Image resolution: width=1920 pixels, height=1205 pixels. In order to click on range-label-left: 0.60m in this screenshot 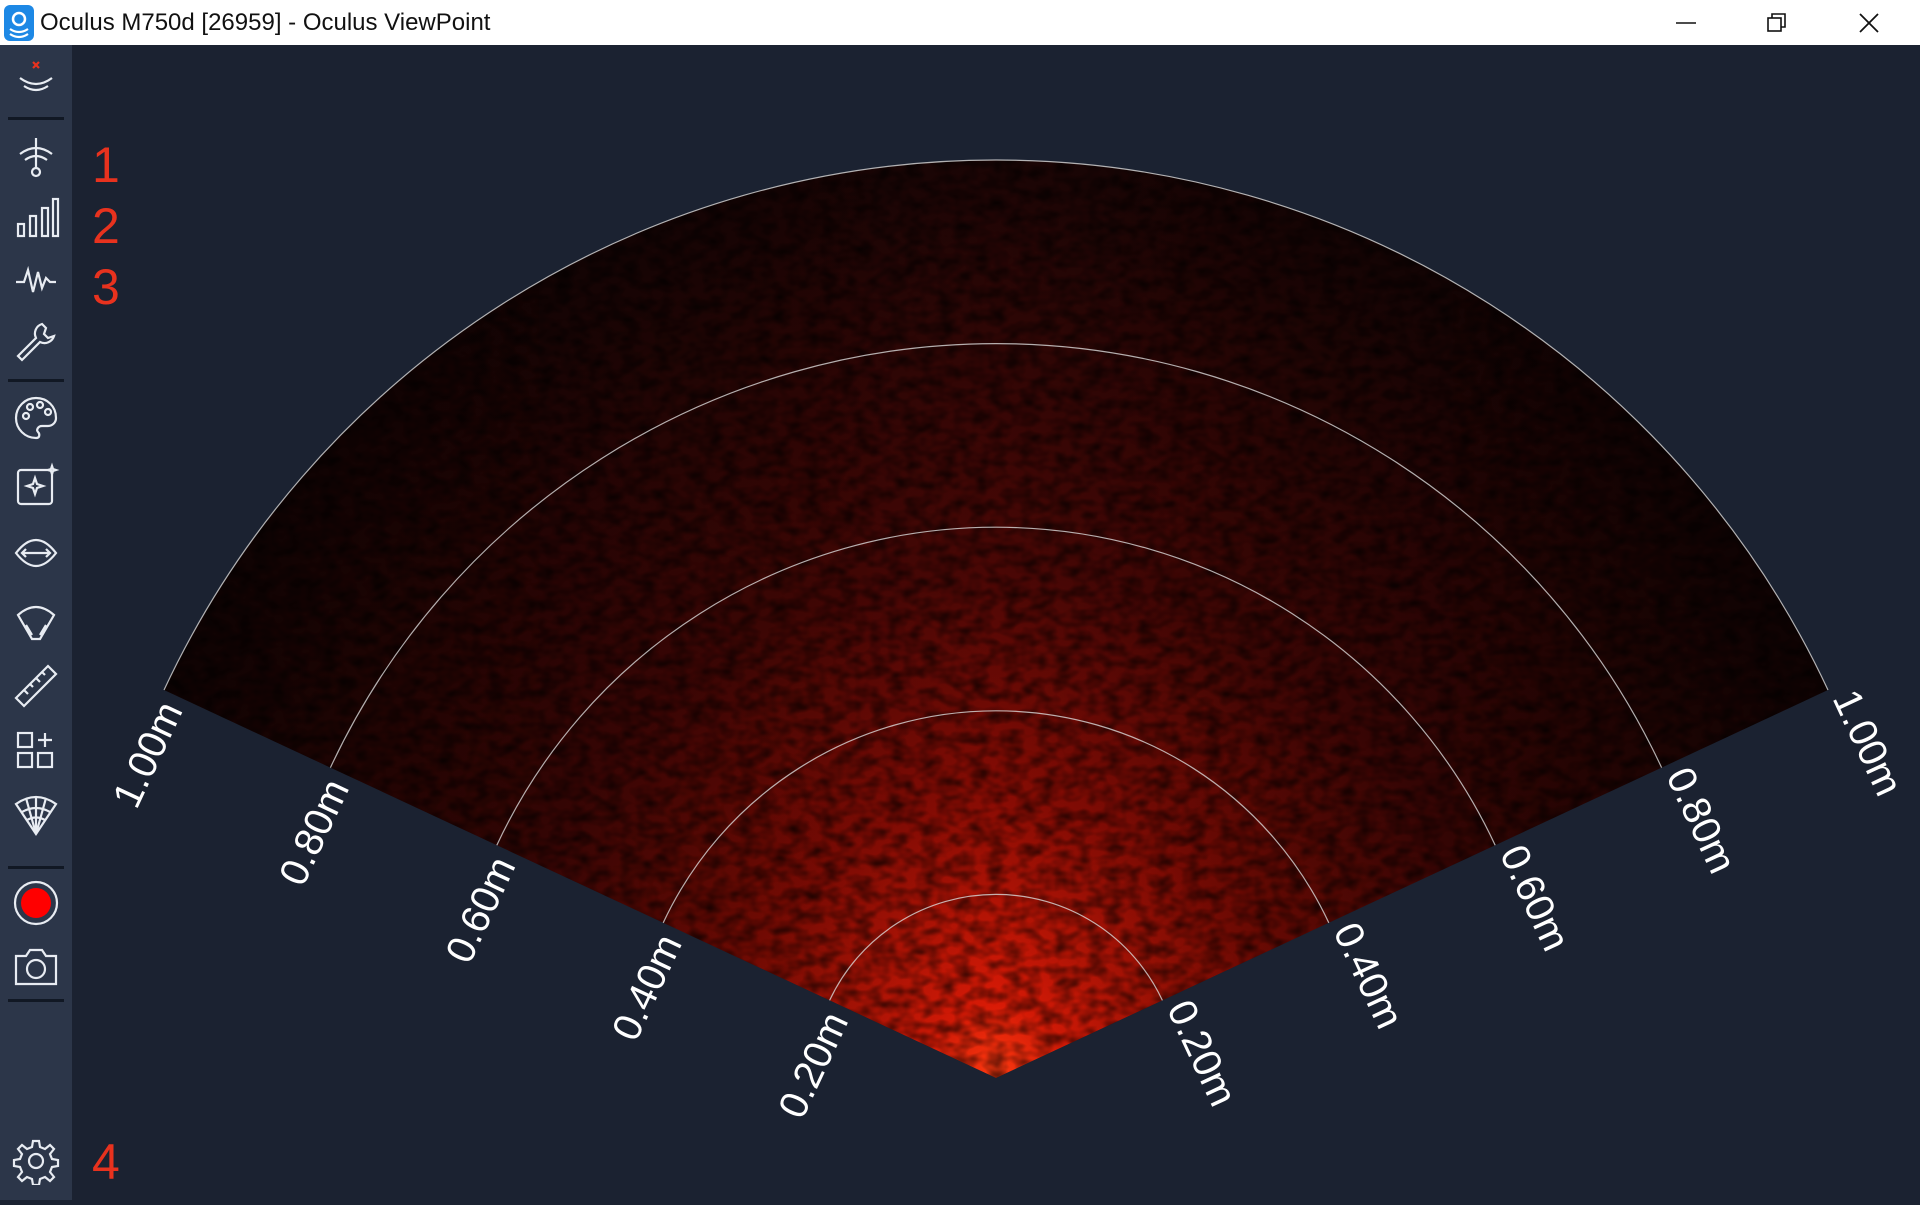, I will do `click(480, 909)`.